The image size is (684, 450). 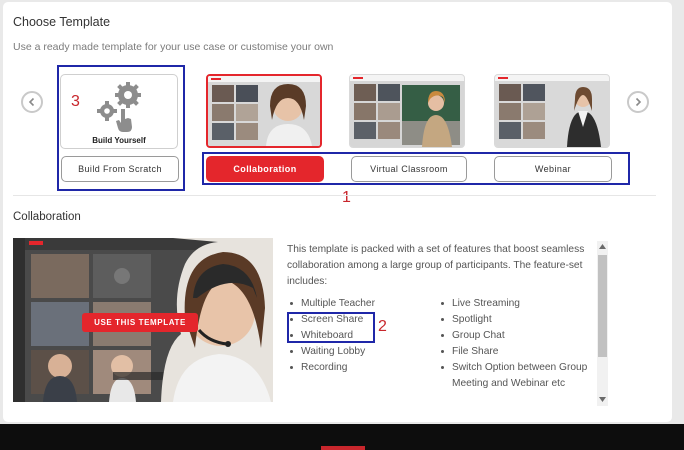 I want to click on annotation-number-3: 3, so click(x=75, y=101).